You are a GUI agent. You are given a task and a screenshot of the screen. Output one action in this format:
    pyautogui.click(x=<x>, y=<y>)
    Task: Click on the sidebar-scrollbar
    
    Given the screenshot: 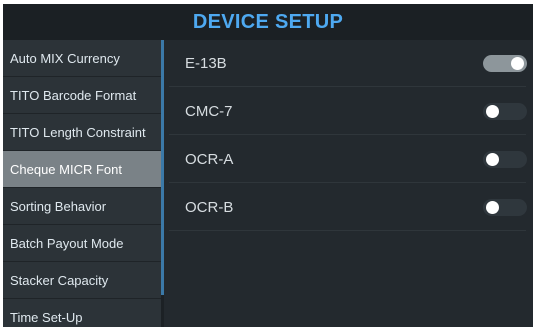 What is the action you would take?
    pyautogui.click(x=162, y=183)
    